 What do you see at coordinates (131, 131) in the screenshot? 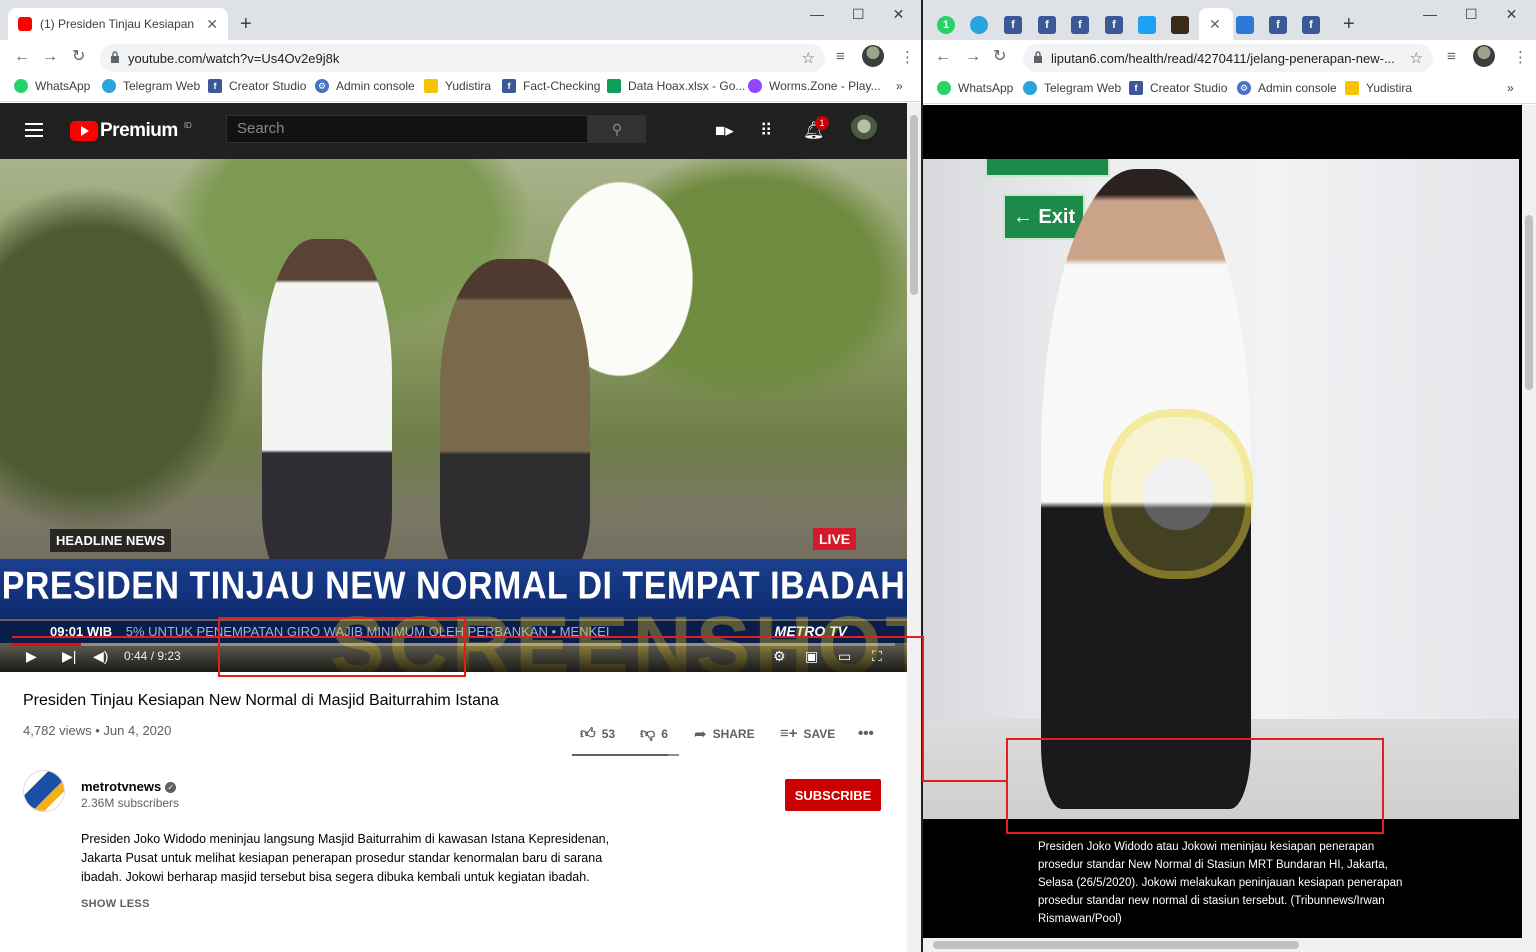
I see `youtube-logo: Premium ID` at bounding box center [131, 131].